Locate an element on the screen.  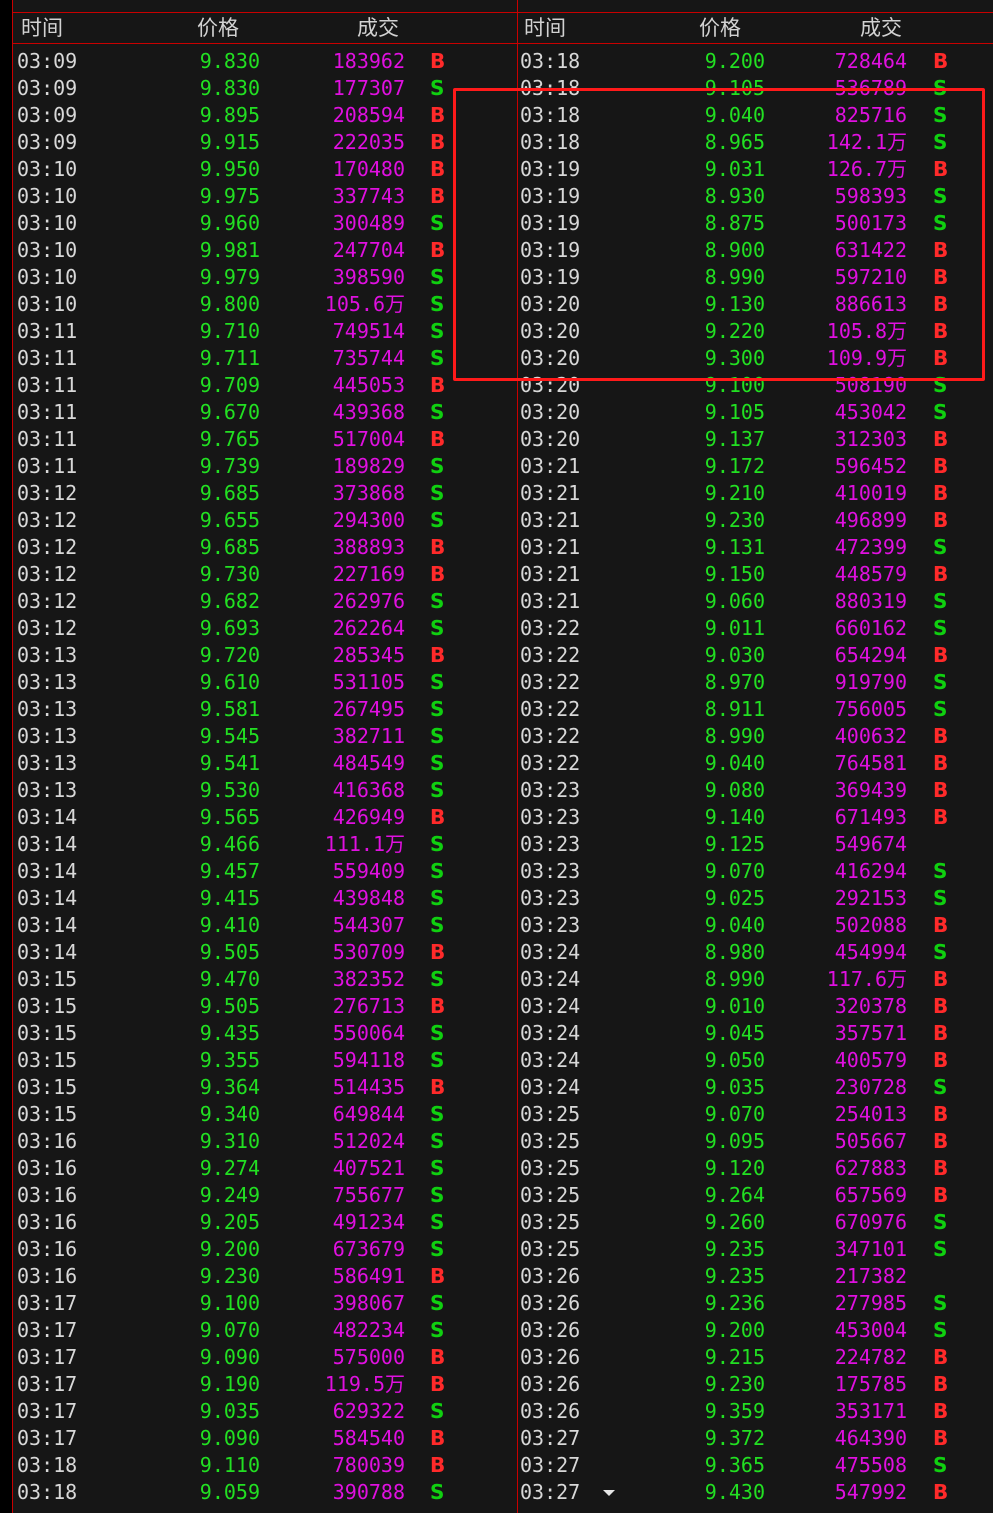
trade-row: 03:23 9.070 416294 S is located at coordinates (755, 871).